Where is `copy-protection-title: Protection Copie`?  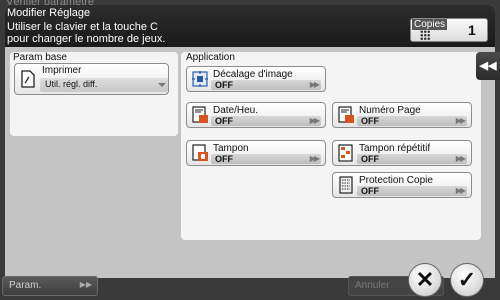 copy-protection-title: Protection Copie is located at coordinates (396, 180).